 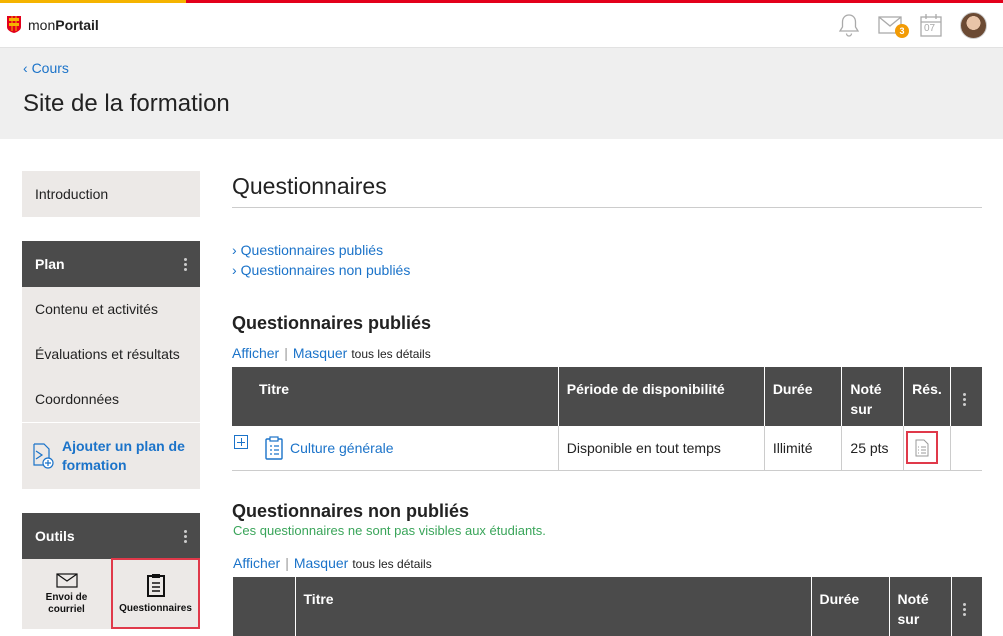 I want to click on chevron-left-icon: ‹, so click(x=27, y=68).